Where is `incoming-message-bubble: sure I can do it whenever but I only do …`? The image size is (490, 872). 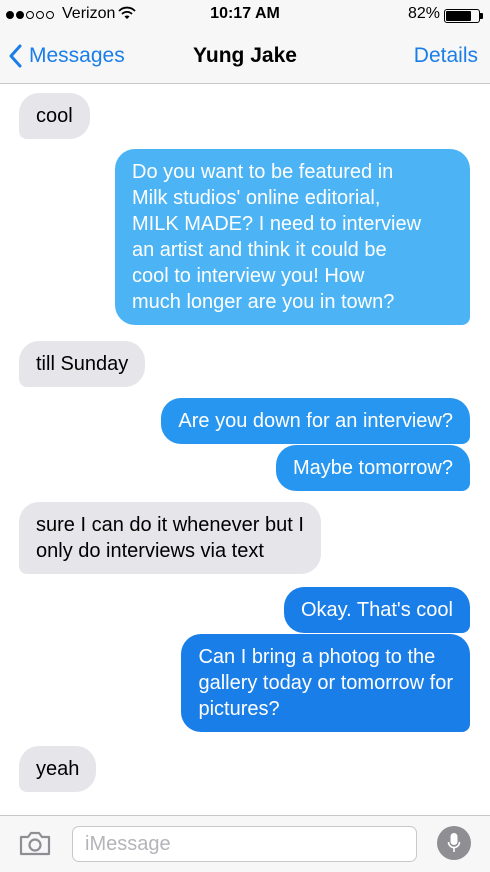
incoming-message-bubble: sure I can do it whenever but I only do … is located at coordinates (170, 538).